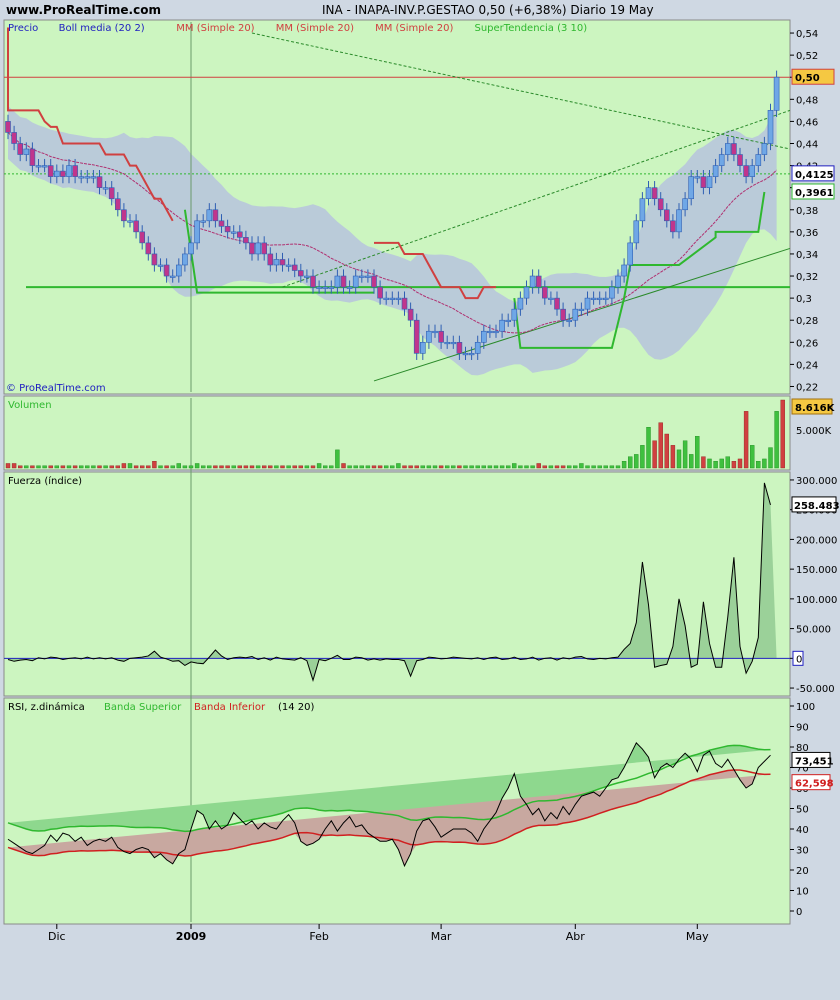 This screenshot has height=1000, width=840. Describe the element at coordinates (83, 10) in the screenshot. I see `site-title: www.ProRealTime.com` at that location.